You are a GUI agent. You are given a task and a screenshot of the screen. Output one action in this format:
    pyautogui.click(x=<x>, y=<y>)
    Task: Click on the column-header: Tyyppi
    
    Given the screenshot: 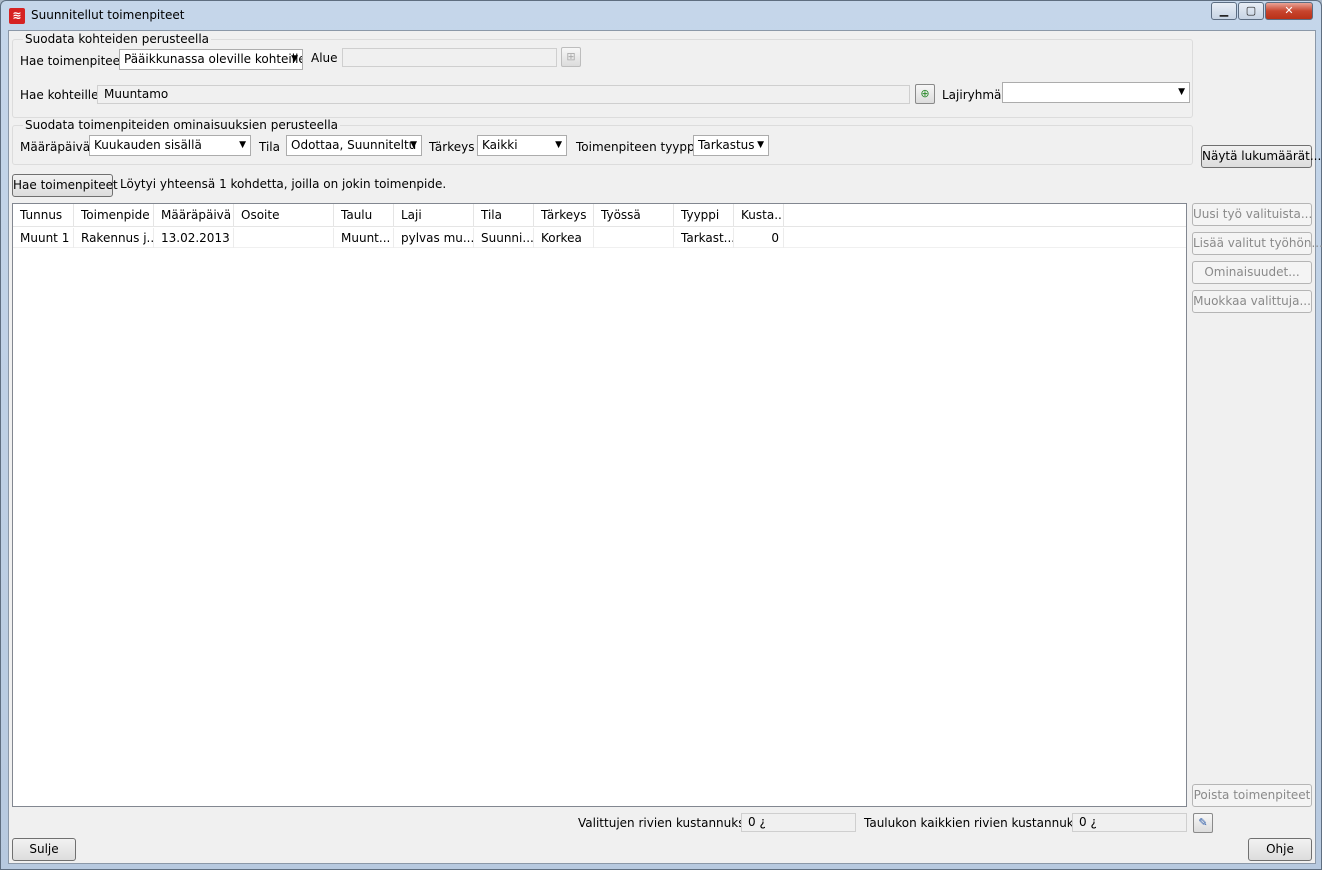 What is the action you would take?
    pyautogui.click(x=704, y=215)
    